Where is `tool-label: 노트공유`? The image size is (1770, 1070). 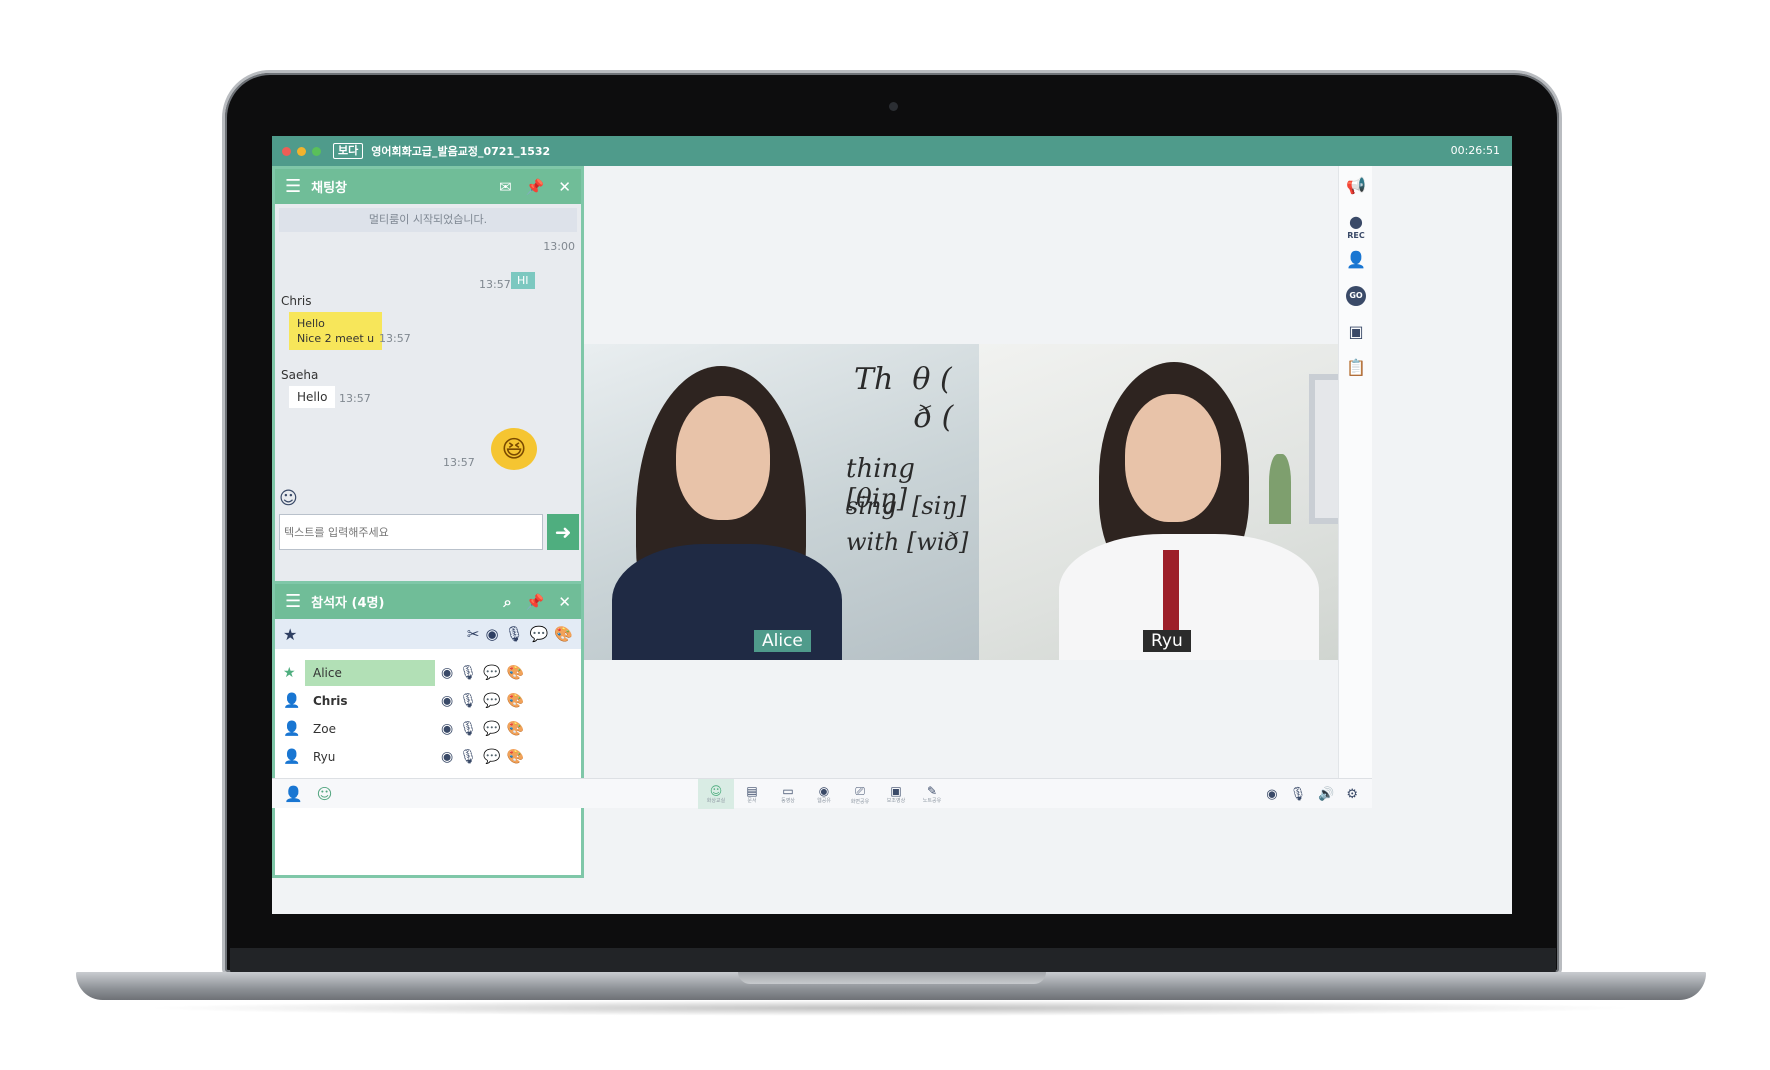 tool-label: 노트공유 is located at coordinates (932, 801).